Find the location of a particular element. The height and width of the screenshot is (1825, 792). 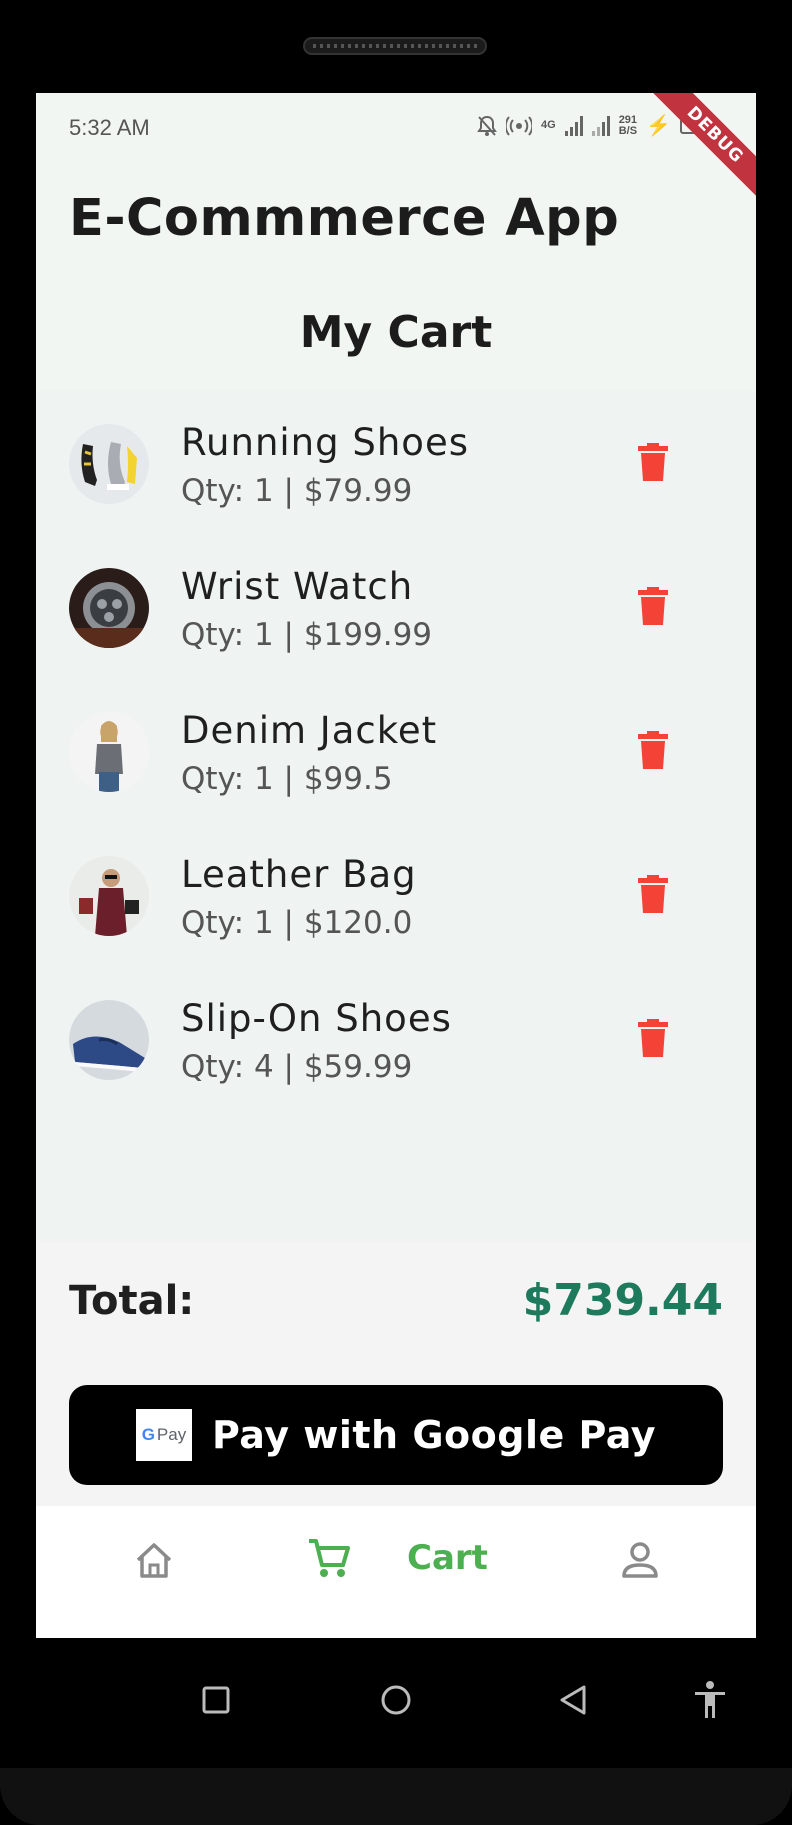

recents-icon is located at coordinates (216, 1700).